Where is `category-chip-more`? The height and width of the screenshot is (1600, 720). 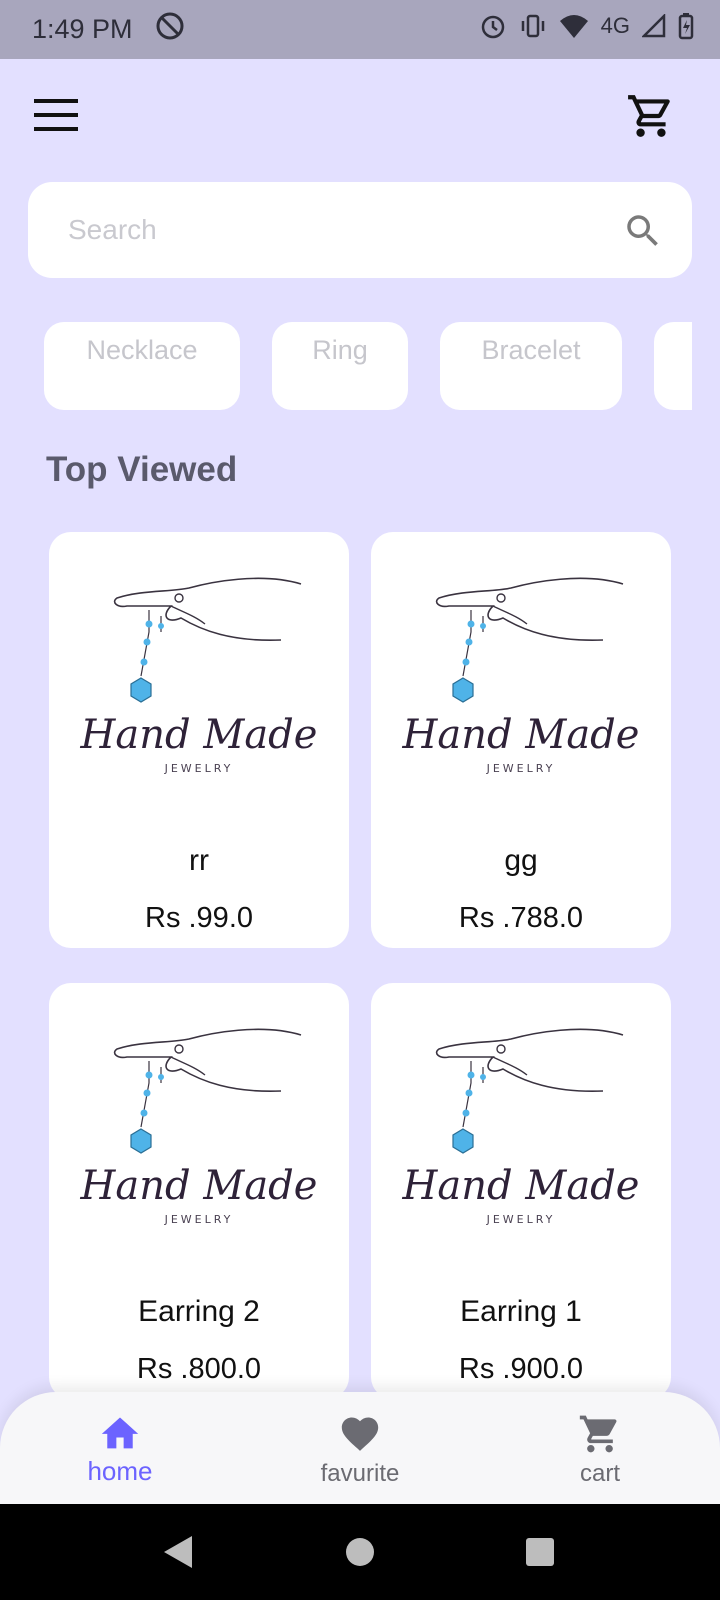 category-chip-more is located at coordinates (673, 366).